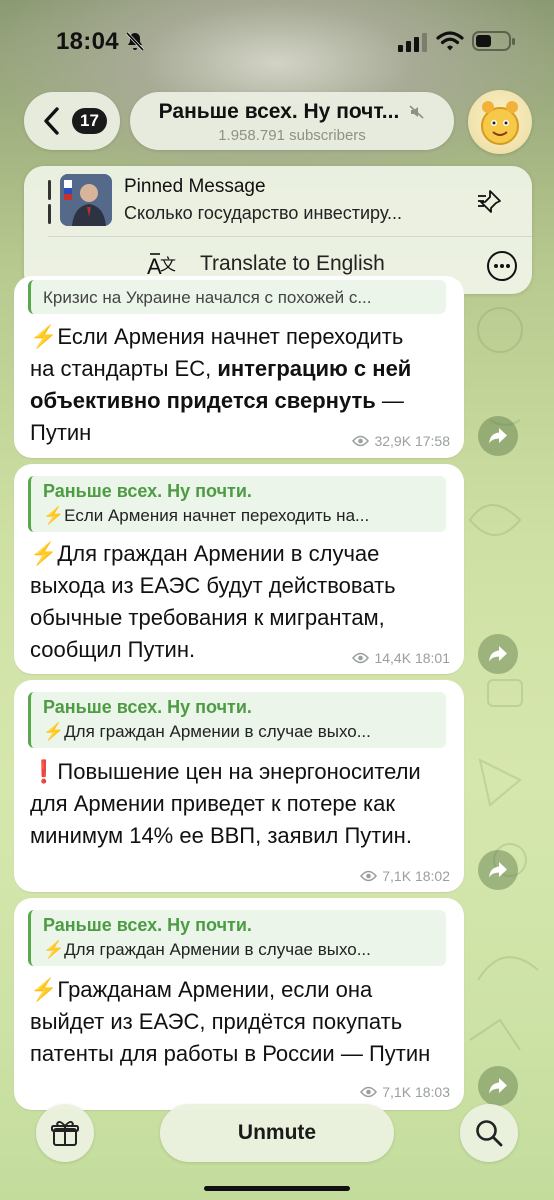 The height and width of the screenshot is (1200, 554). I want to click on message-time: 18:01, so click(432, 658).